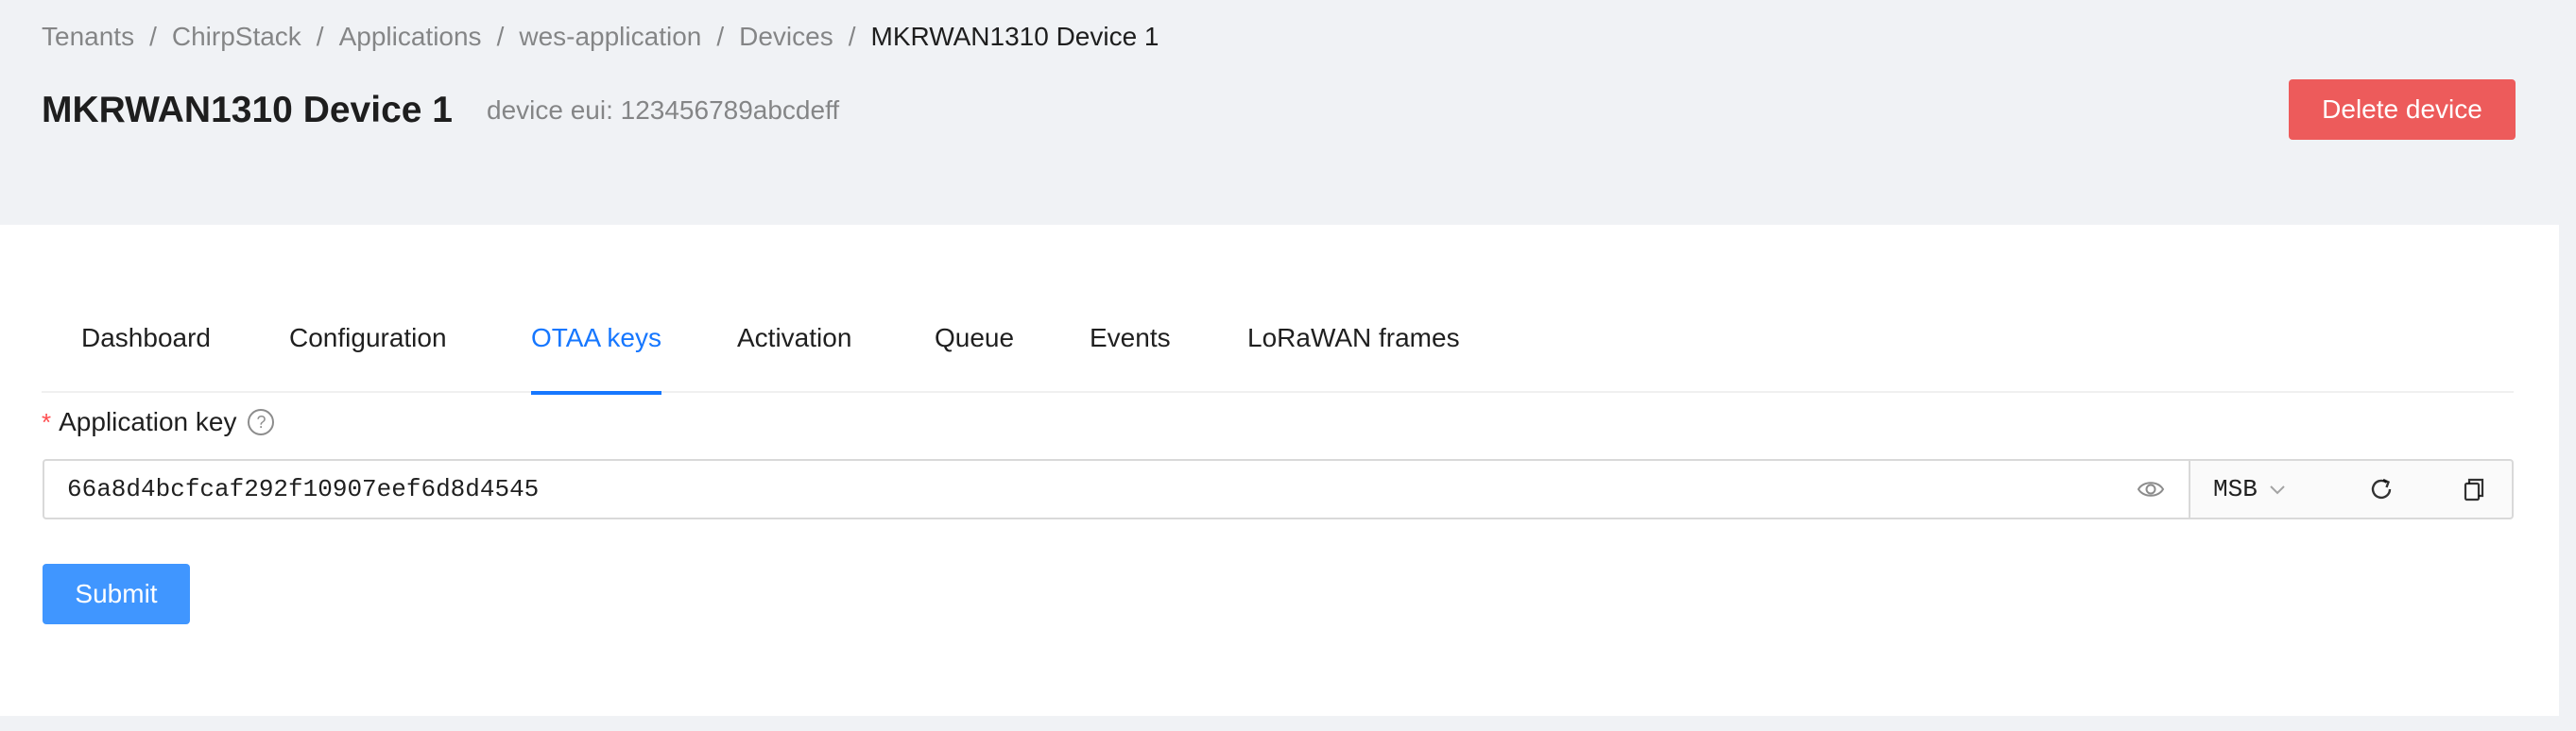 The height and width of the screenshot is (731, 2576). I want to click on tab-configuration: Configuration, so click(368, 338).